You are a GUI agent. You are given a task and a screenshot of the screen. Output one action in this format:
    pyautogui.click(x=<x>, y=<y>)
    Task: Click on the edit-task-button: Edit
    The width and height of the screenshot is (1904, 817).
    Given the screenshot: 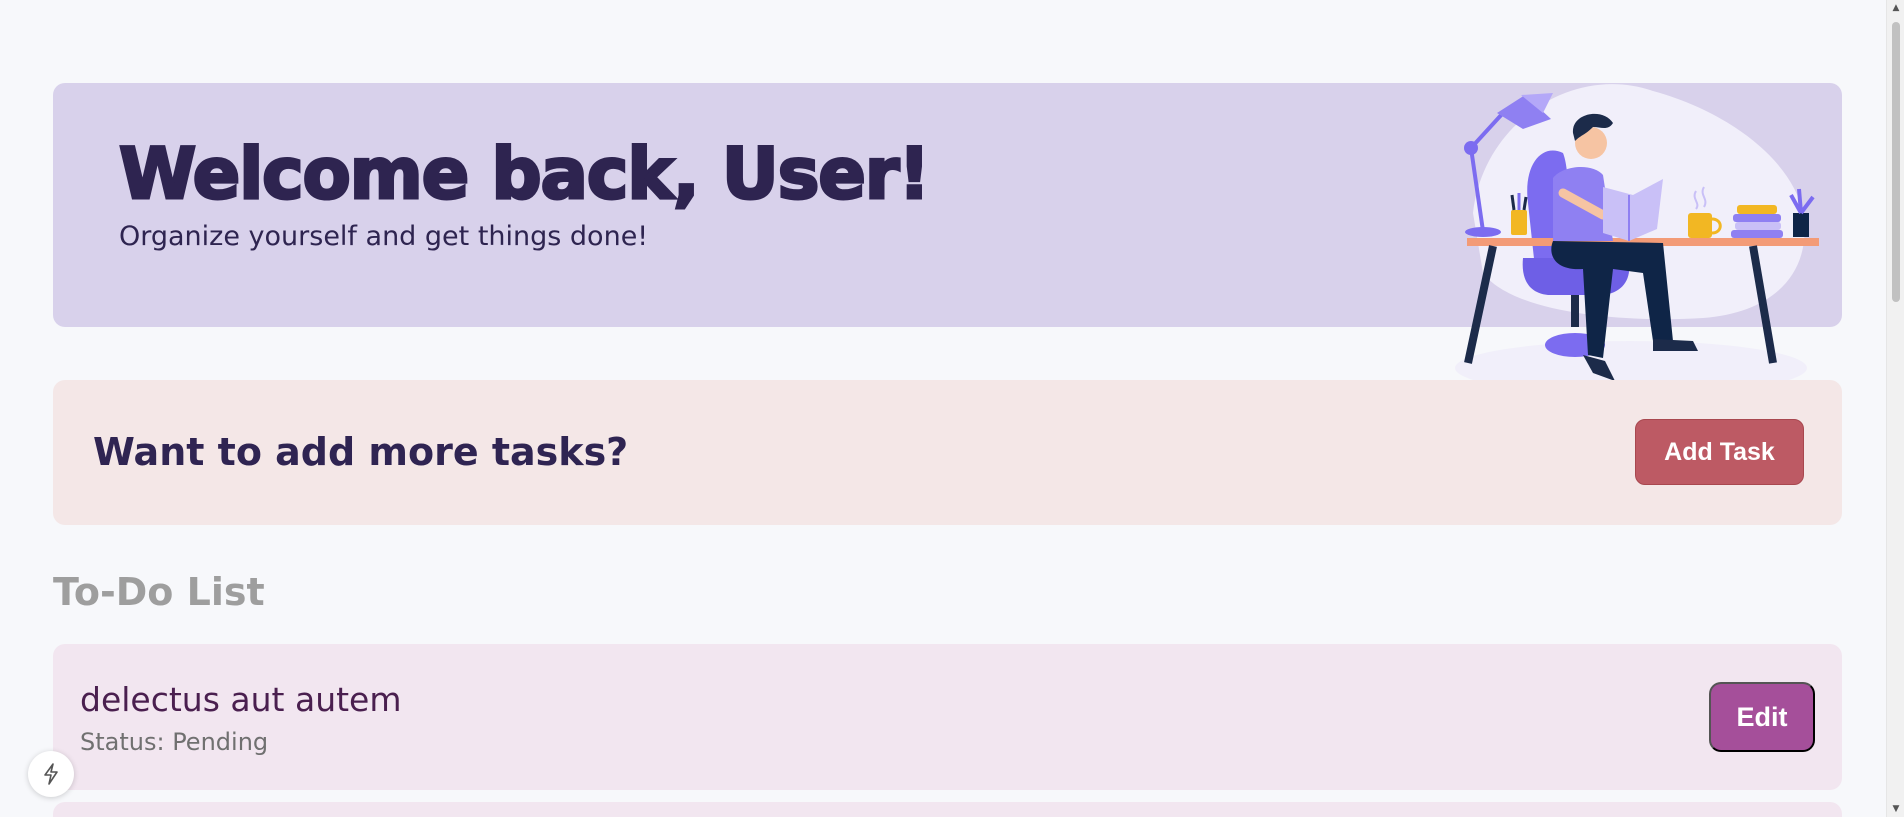 What is the action you would take?
    pyautogui.click(x=1762, y=717)
    